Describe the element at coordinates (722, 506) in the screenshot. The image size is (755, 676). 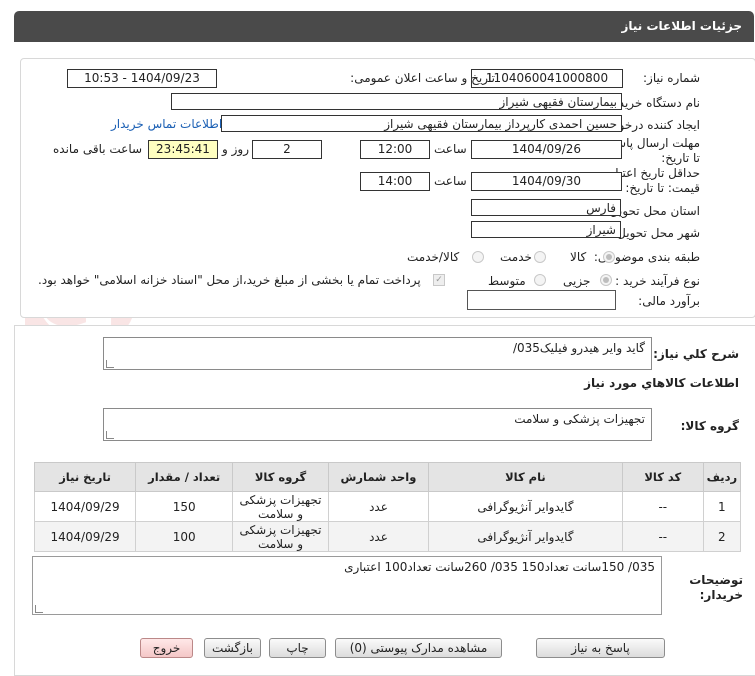
I see `cell-index: 1` at that location.